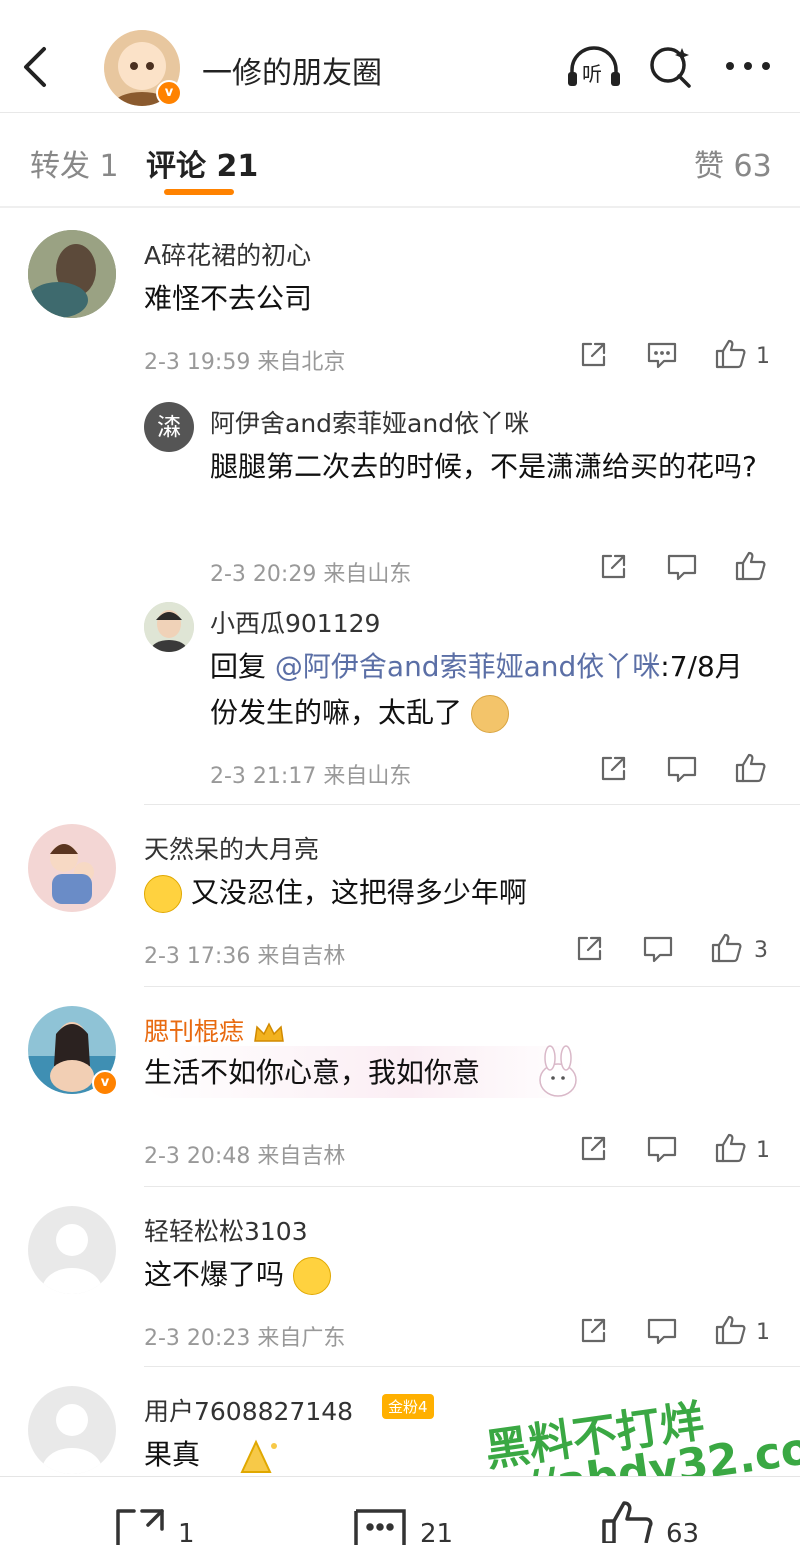  I want to click on repost-icon, so click(140, 1525).